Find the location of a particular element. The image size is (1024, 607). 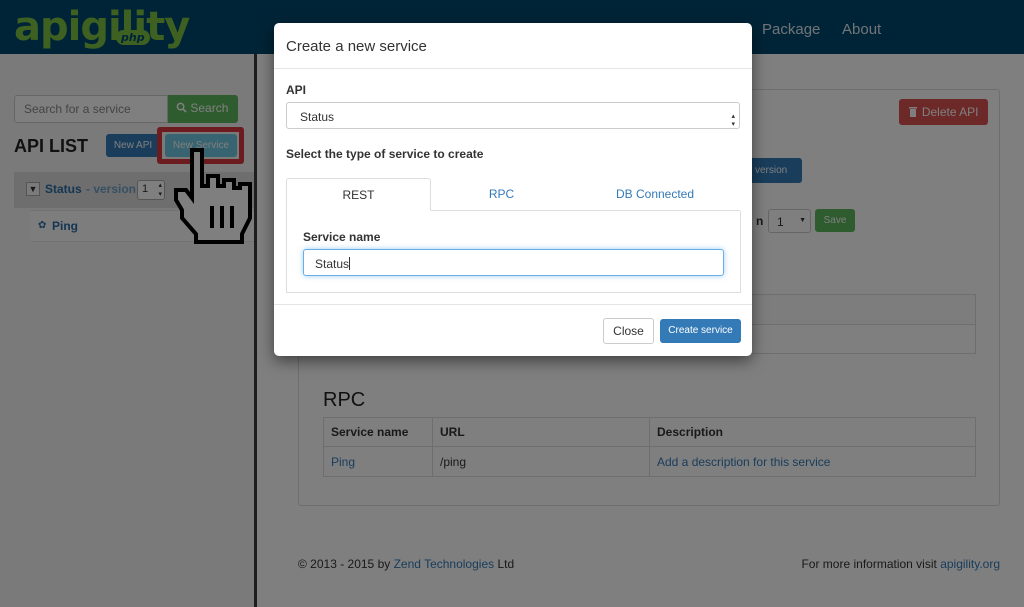

modal-footer-divider is located at coordinates (513, 304).